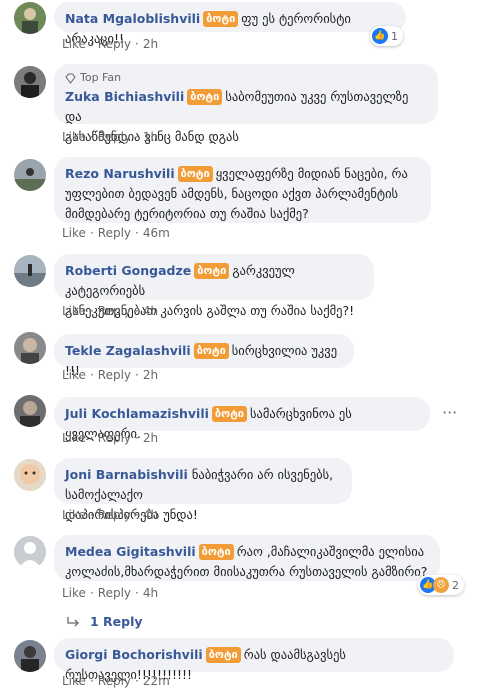 This screenshot has height=691, width=503. What do you see at coordinates (73, 621) in the screenshot?
I see `reply-arrow-icon` at bounding box center [73, 621].